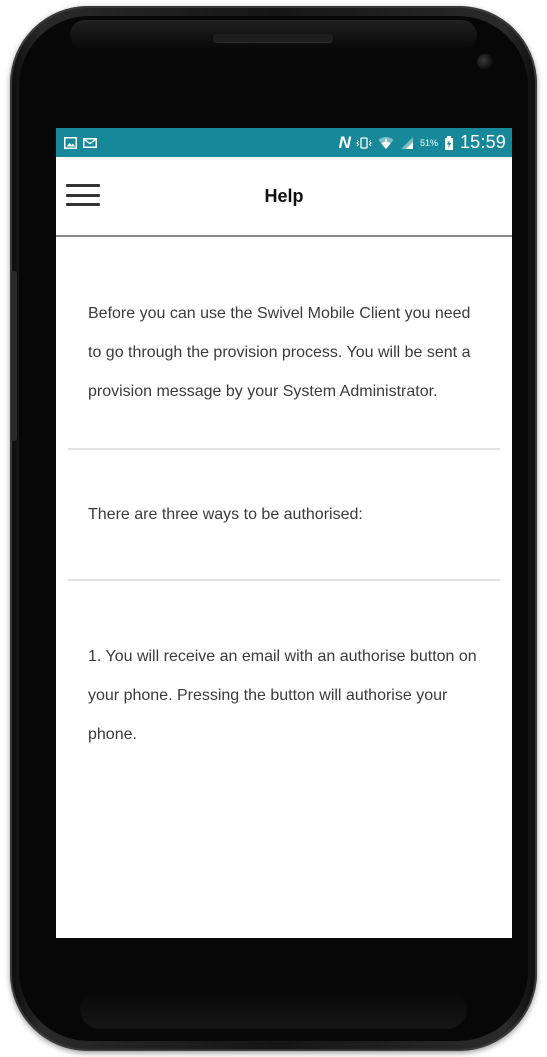 The image size is (547, 1057). I want to click on battery-percent: 51%, so click(428, 142).